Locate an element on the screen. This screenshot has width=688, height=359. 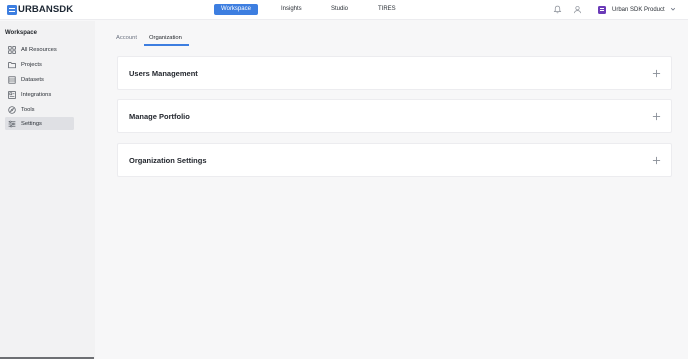
sidebar-item-datasets: Datasets is located at coordinates (39, 79).